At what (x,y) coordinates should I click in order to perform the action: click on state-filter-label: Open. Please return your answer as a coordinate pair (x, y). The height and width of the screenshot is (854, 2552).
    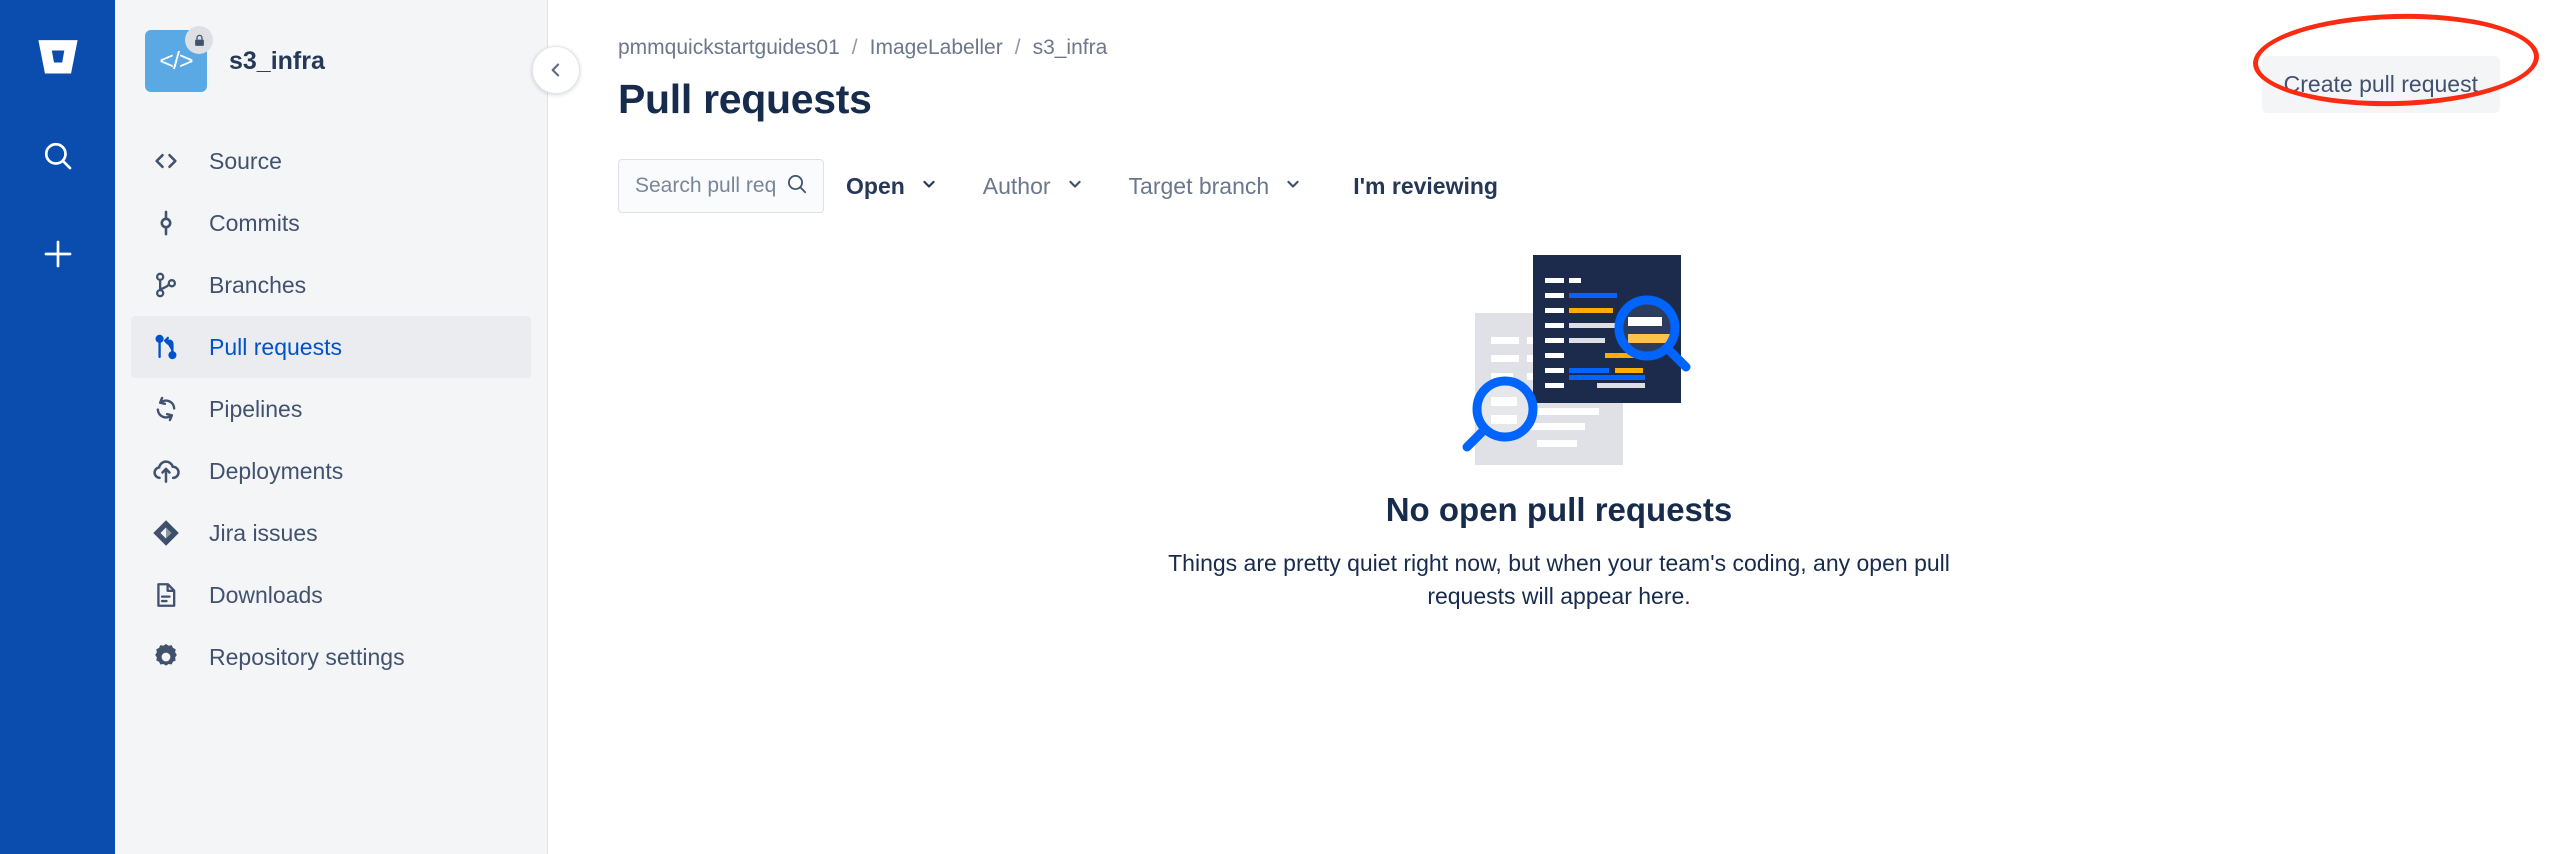
    Looking at the image, I should click on (875, 185).